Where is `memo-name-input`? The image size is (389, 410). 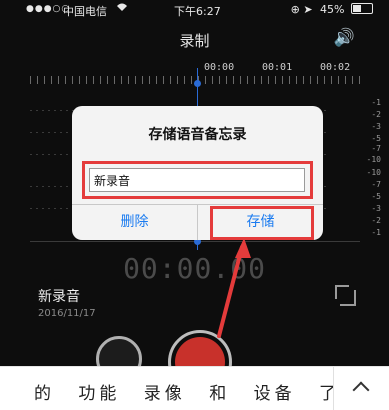 memo-name-input is located at coordinates (197, 180).